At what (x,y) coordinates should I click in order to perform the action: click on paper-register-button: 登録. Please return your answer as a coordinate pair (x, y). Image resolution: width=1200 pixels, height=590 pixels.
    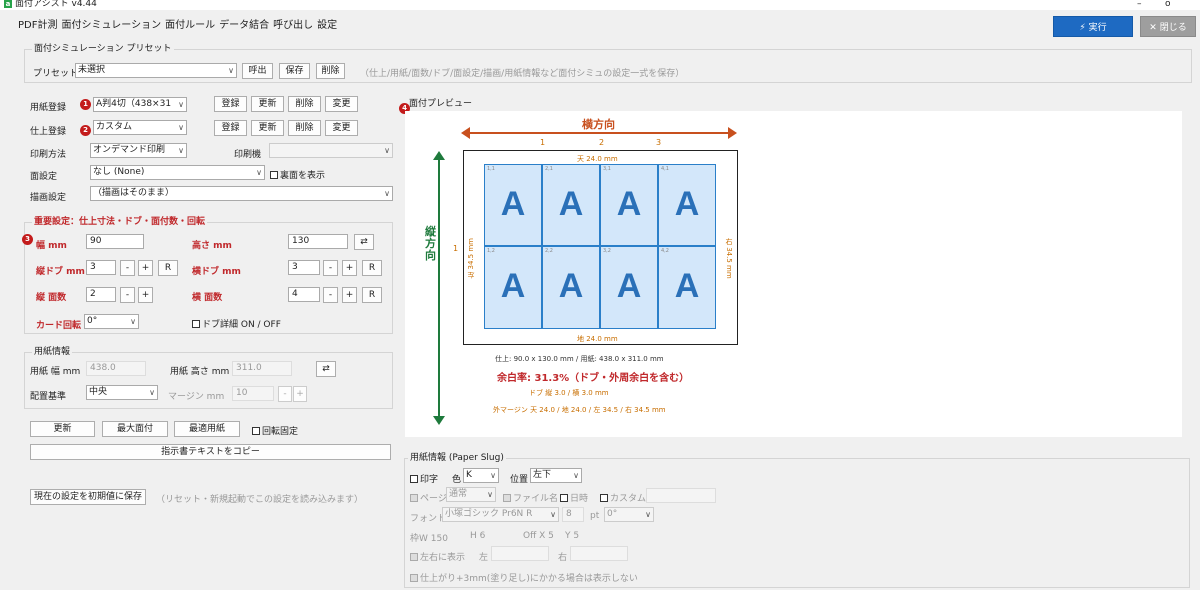
    Looking at the image, I should click on (230, 104).